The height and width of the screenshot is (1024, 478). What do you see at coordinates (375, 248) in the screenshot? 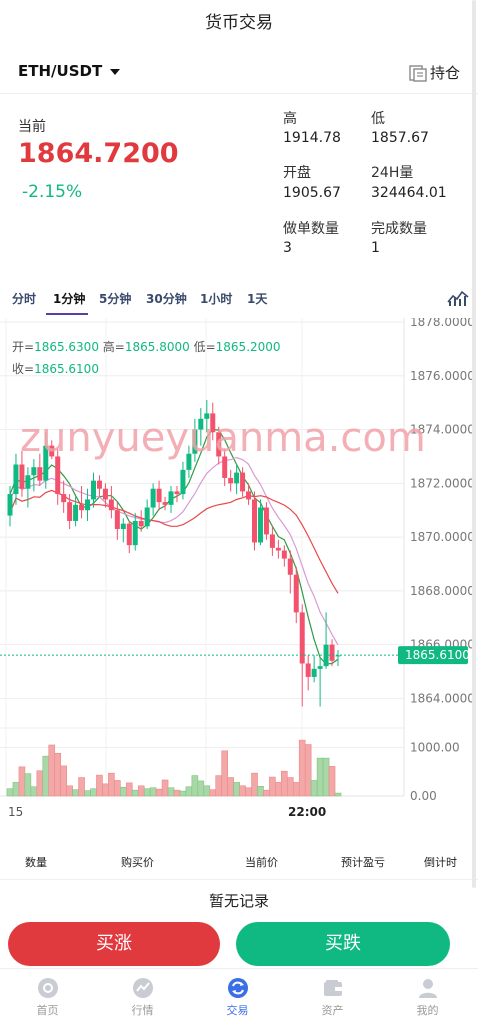
I see `done-value: 1` at bounding box center [375, 248].